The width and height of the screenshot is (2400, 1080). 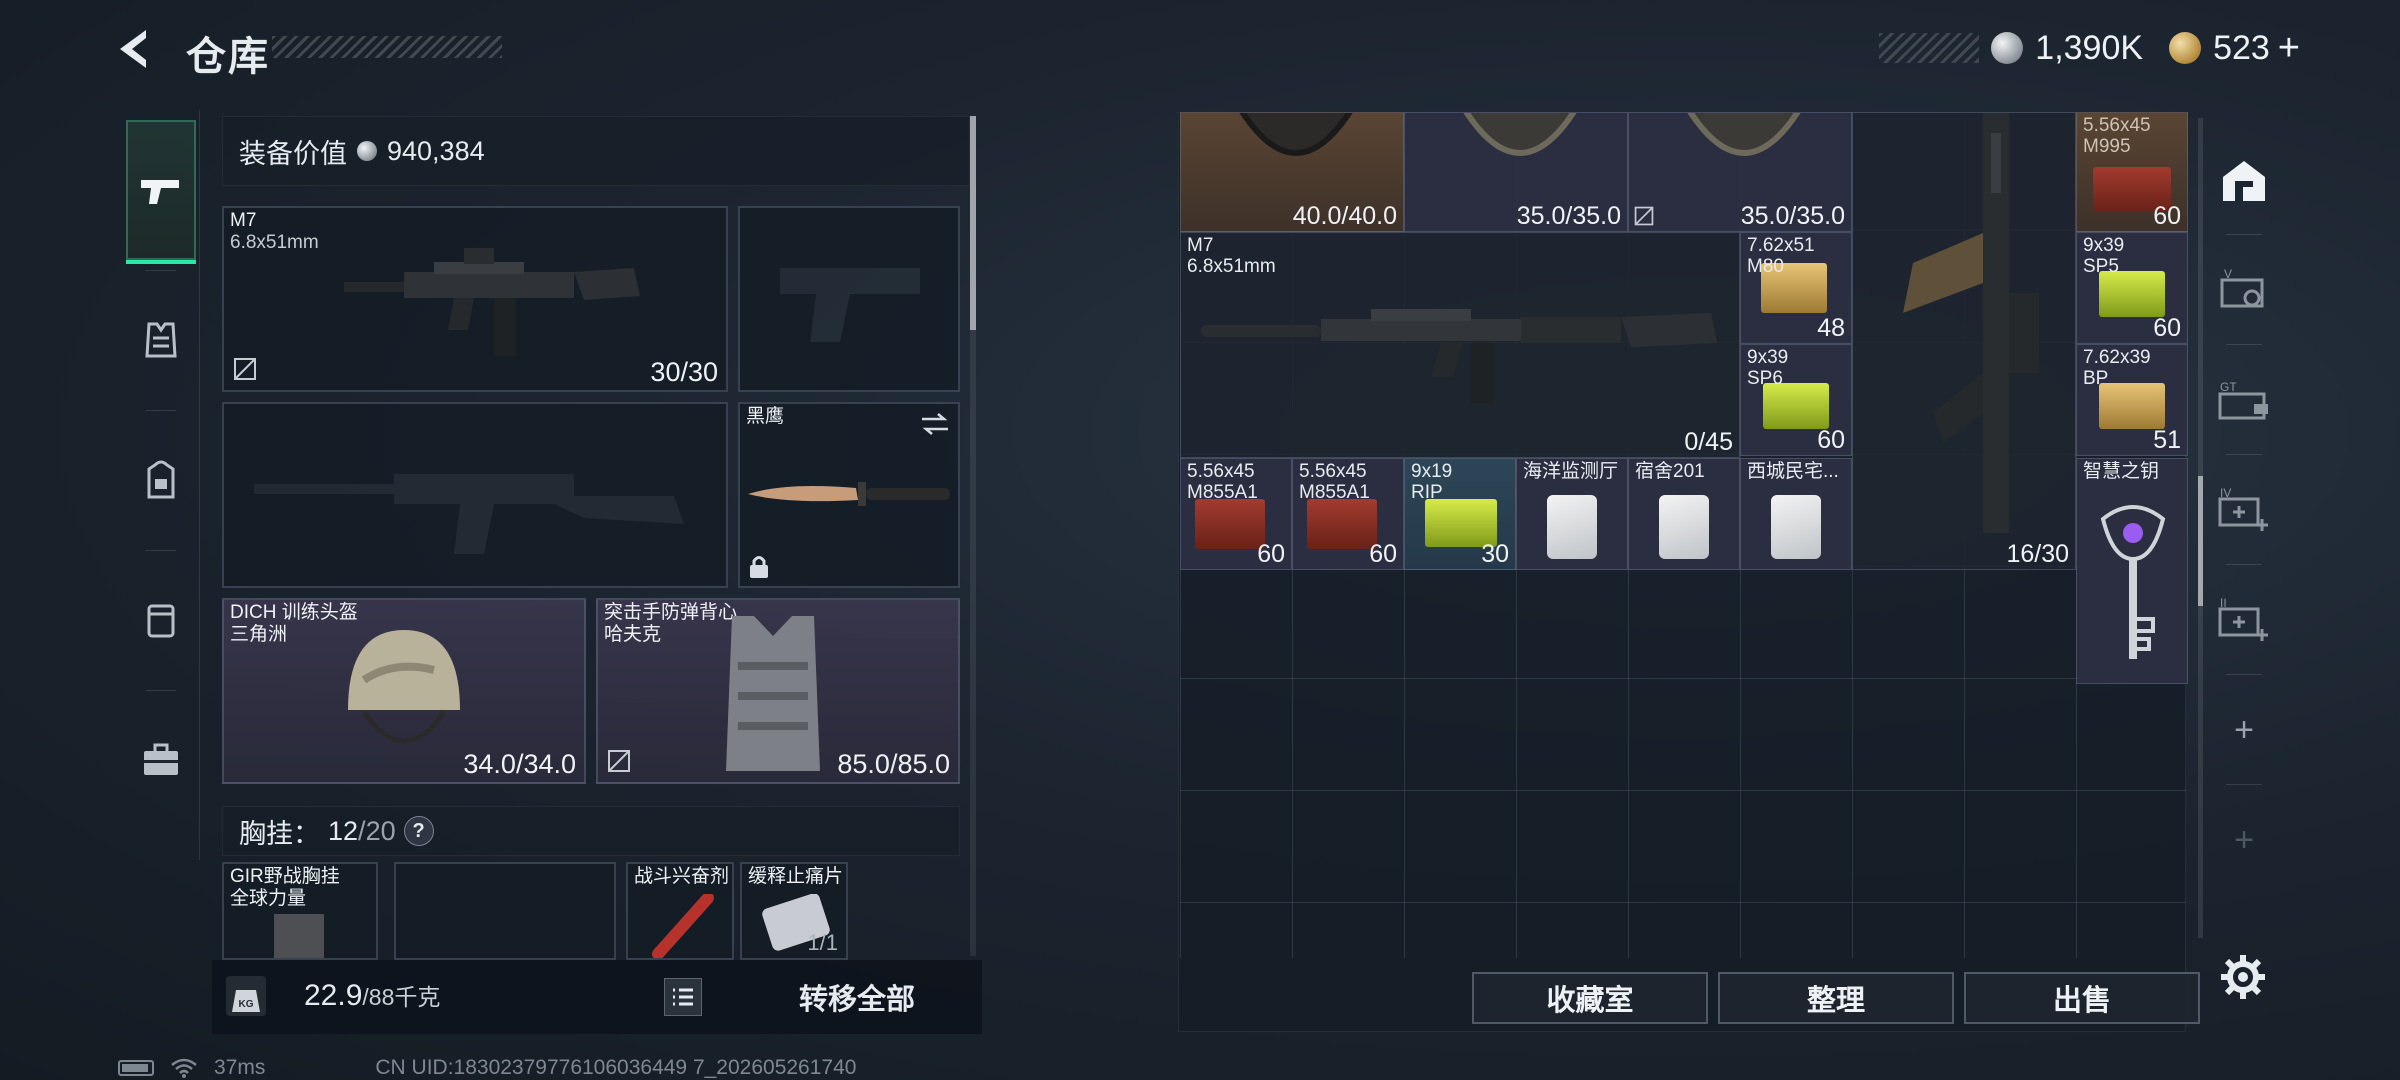 I want to click on item-count: 1/1, so click(x=822, y=942).